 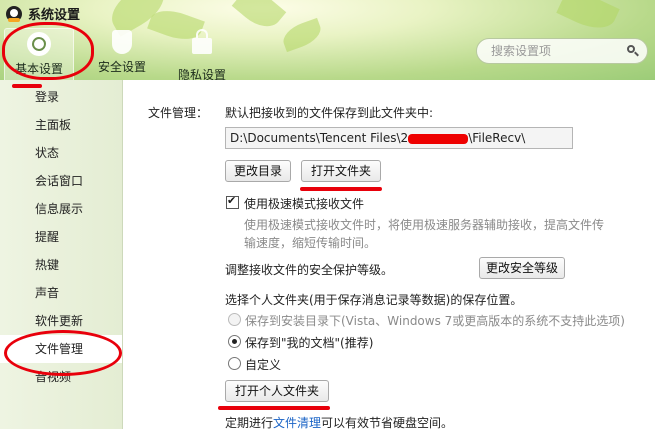 I want to click on sidebar-item-main-panel: 主面板, so click(x=61, y=125).